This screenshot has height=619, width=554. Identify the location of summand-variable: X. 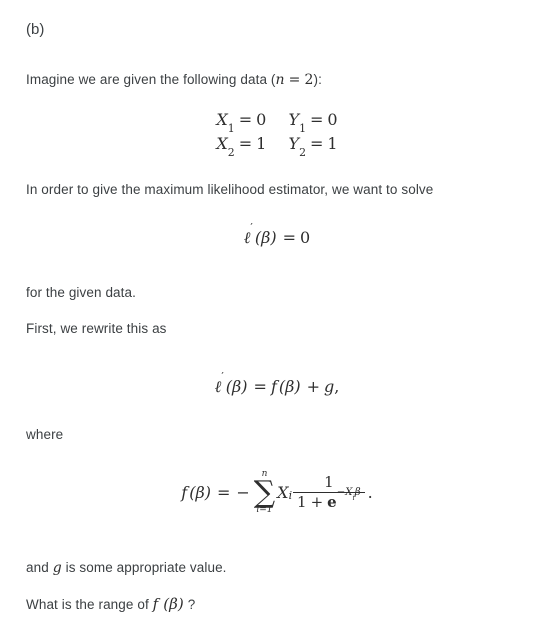
(283, 492).